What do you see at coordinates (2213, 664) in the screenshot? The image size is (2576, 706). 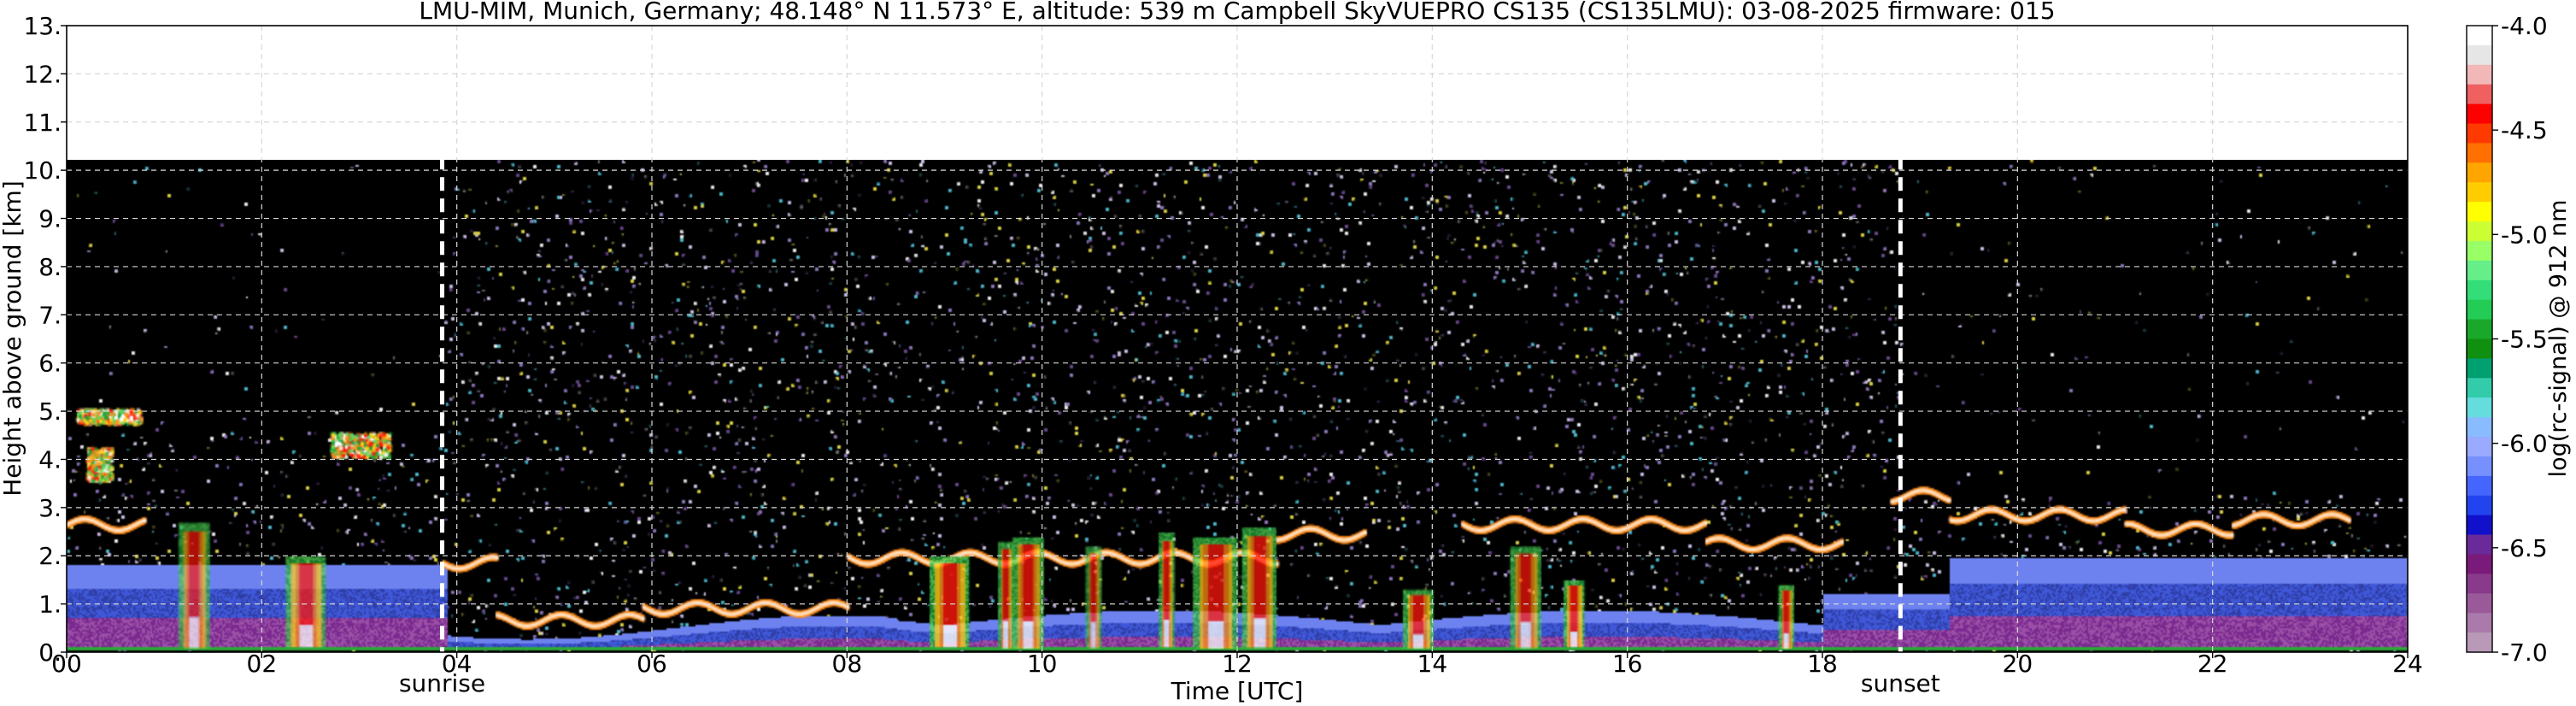 I see `x-tick-label: 22` at bounding box center [2213, 664].